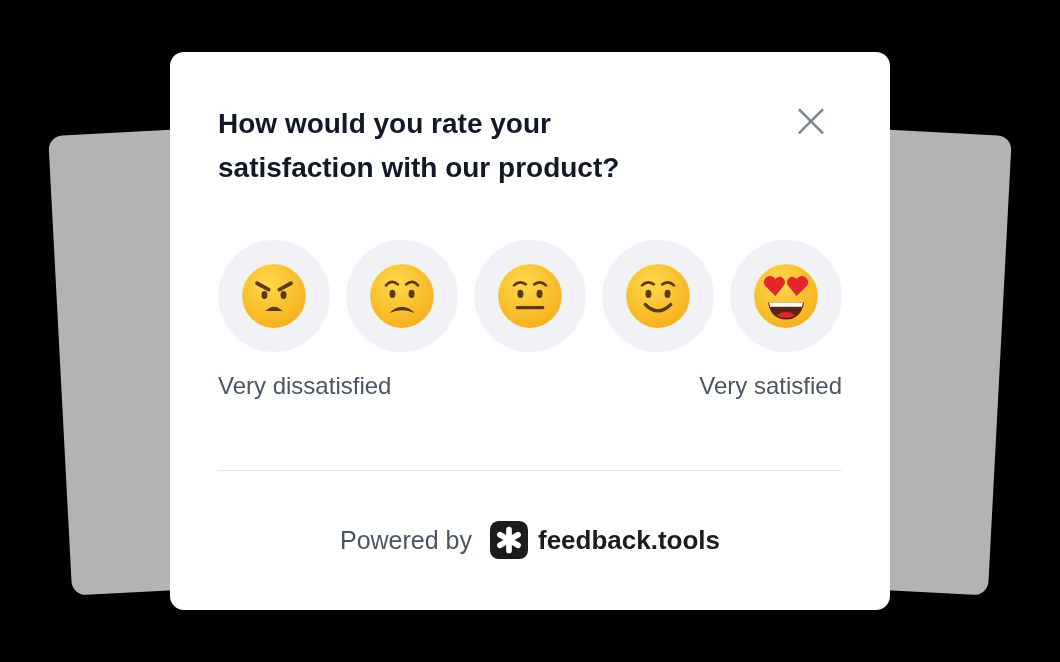  I want to click on angry-face-icon, so click(274, 296).